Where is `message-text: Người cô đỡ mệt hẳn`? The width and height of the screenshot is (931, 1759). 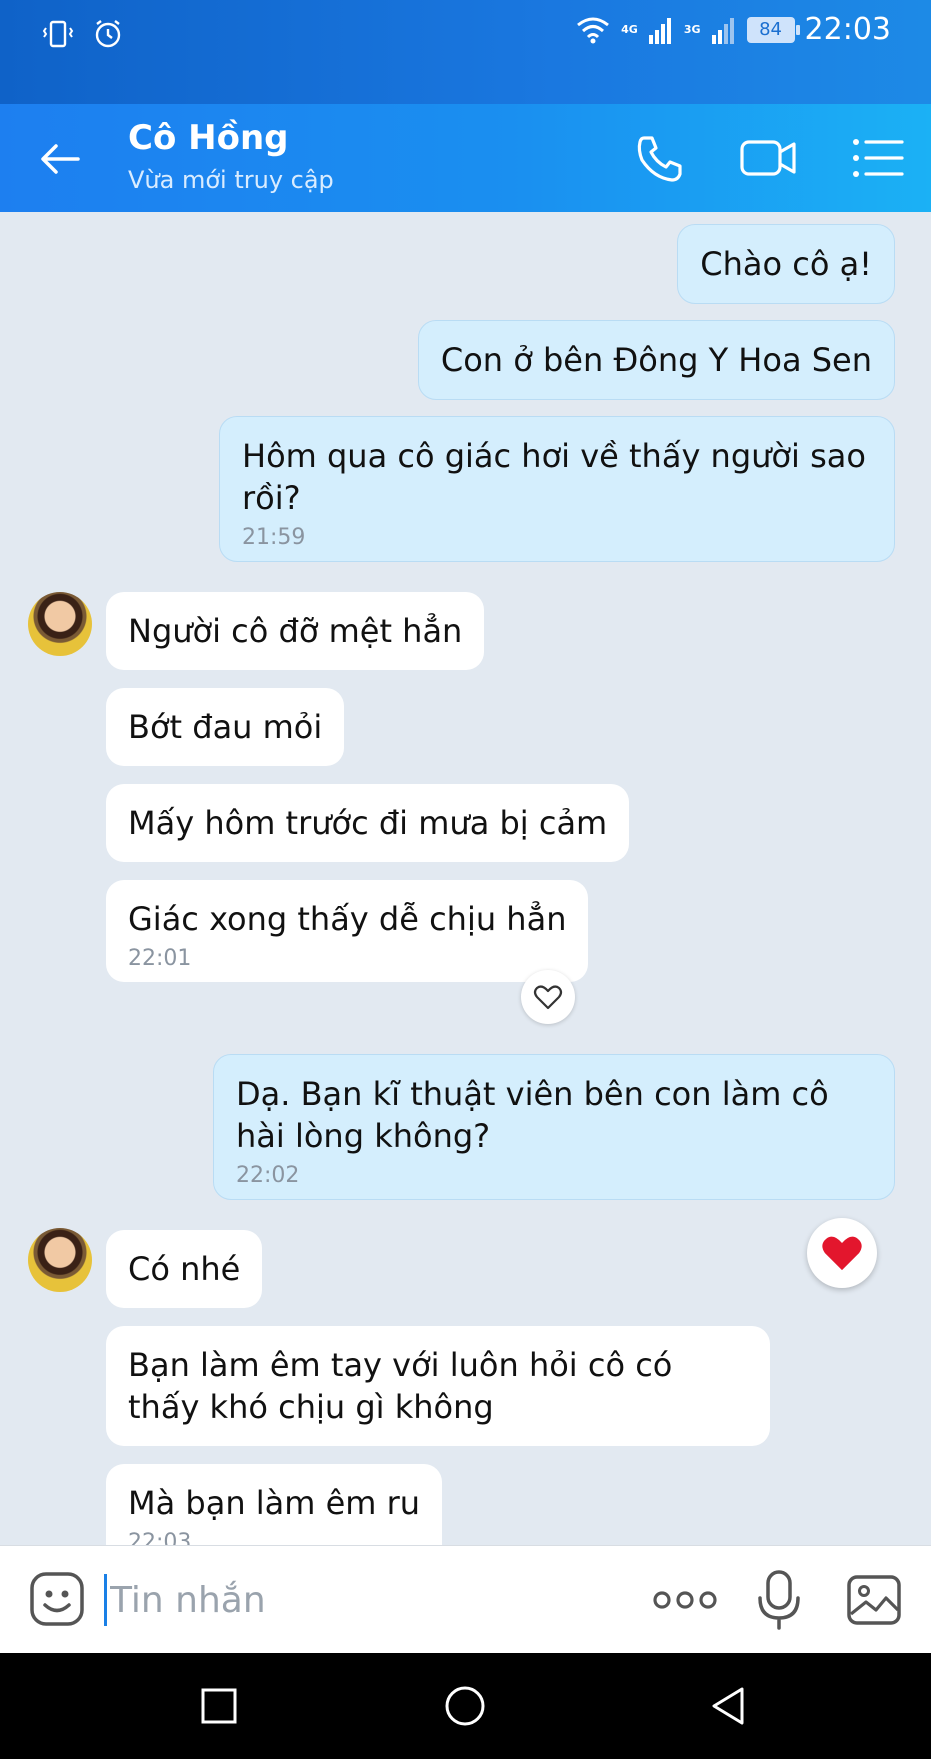
message-text: Người cô đỡ mệt hẳn is located at coordinates (295, 631).